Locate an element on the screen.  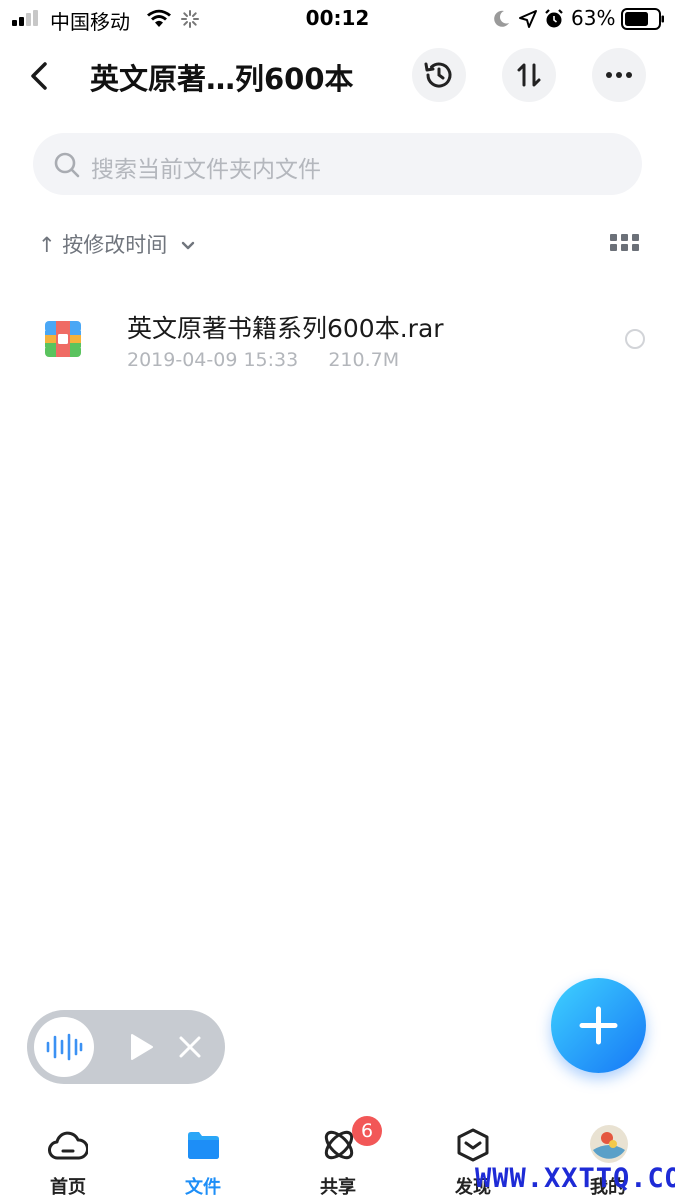
sort-arrows-icon is located at coordinates (529, 75).